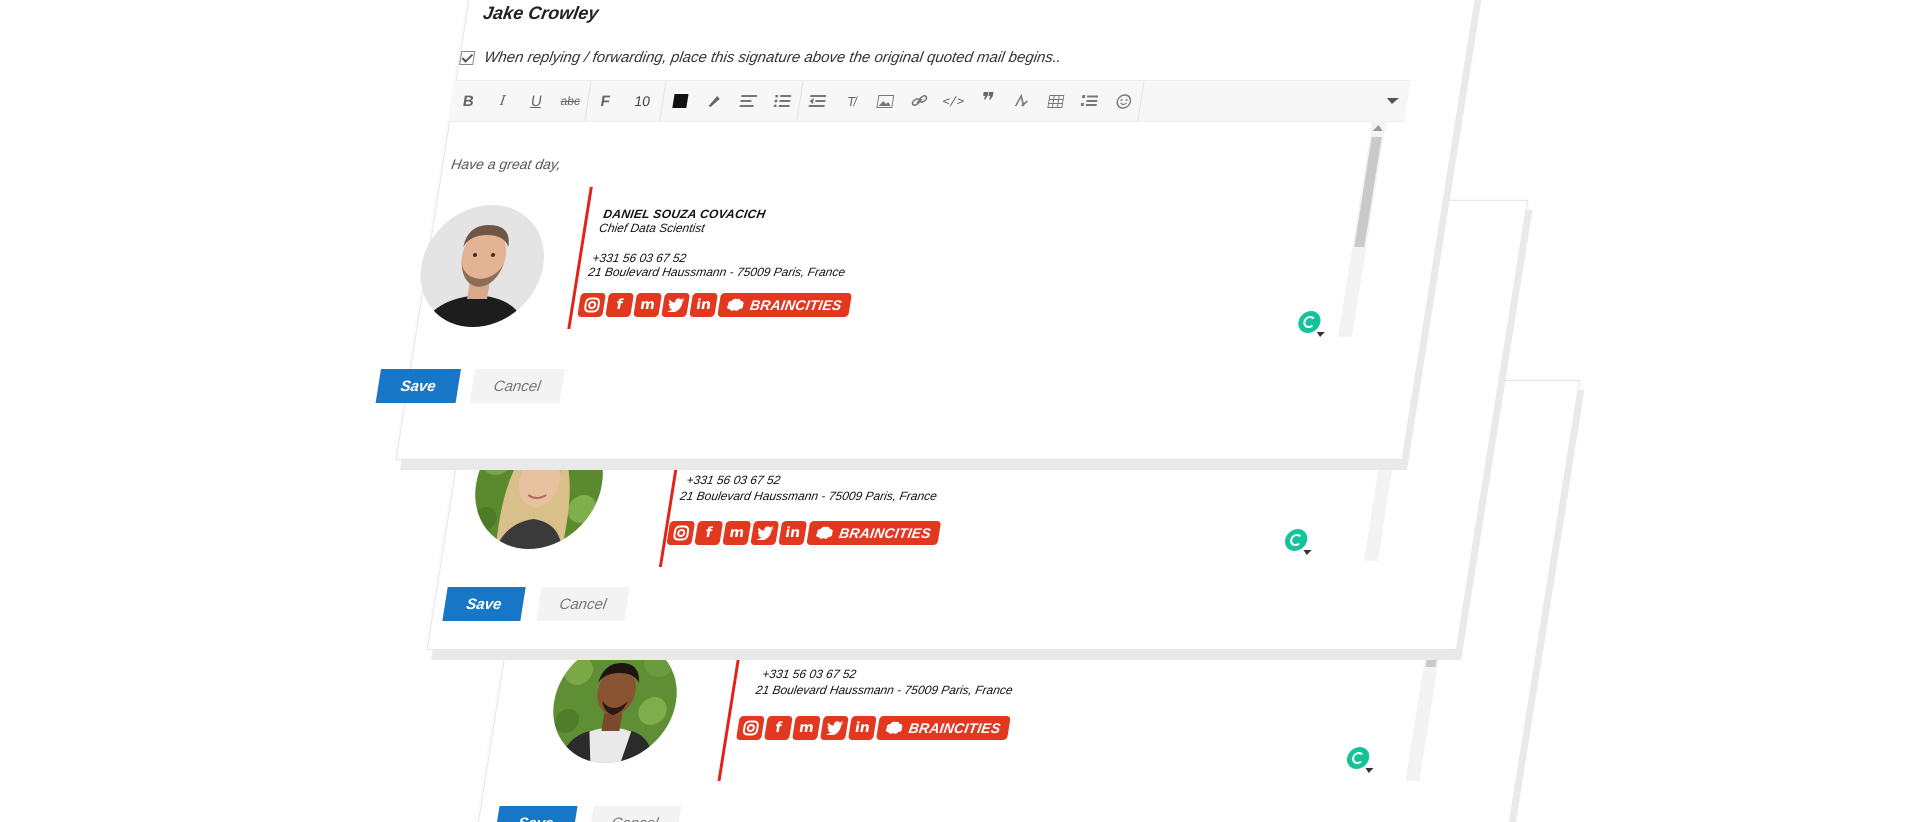  I want to click on signature-greeting: Have a great day,, so click(506, 164).